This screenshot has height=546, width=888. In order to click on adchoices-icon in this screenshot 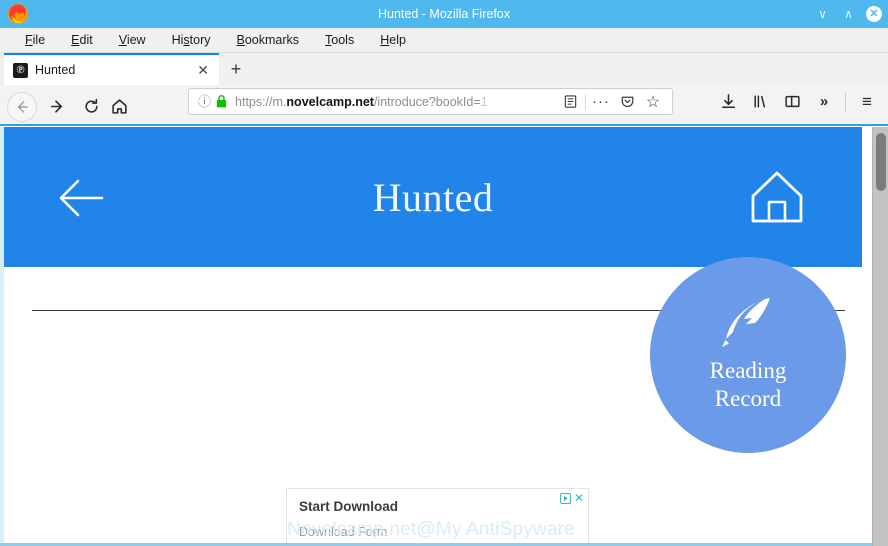, I will do `click(565, 498)`.